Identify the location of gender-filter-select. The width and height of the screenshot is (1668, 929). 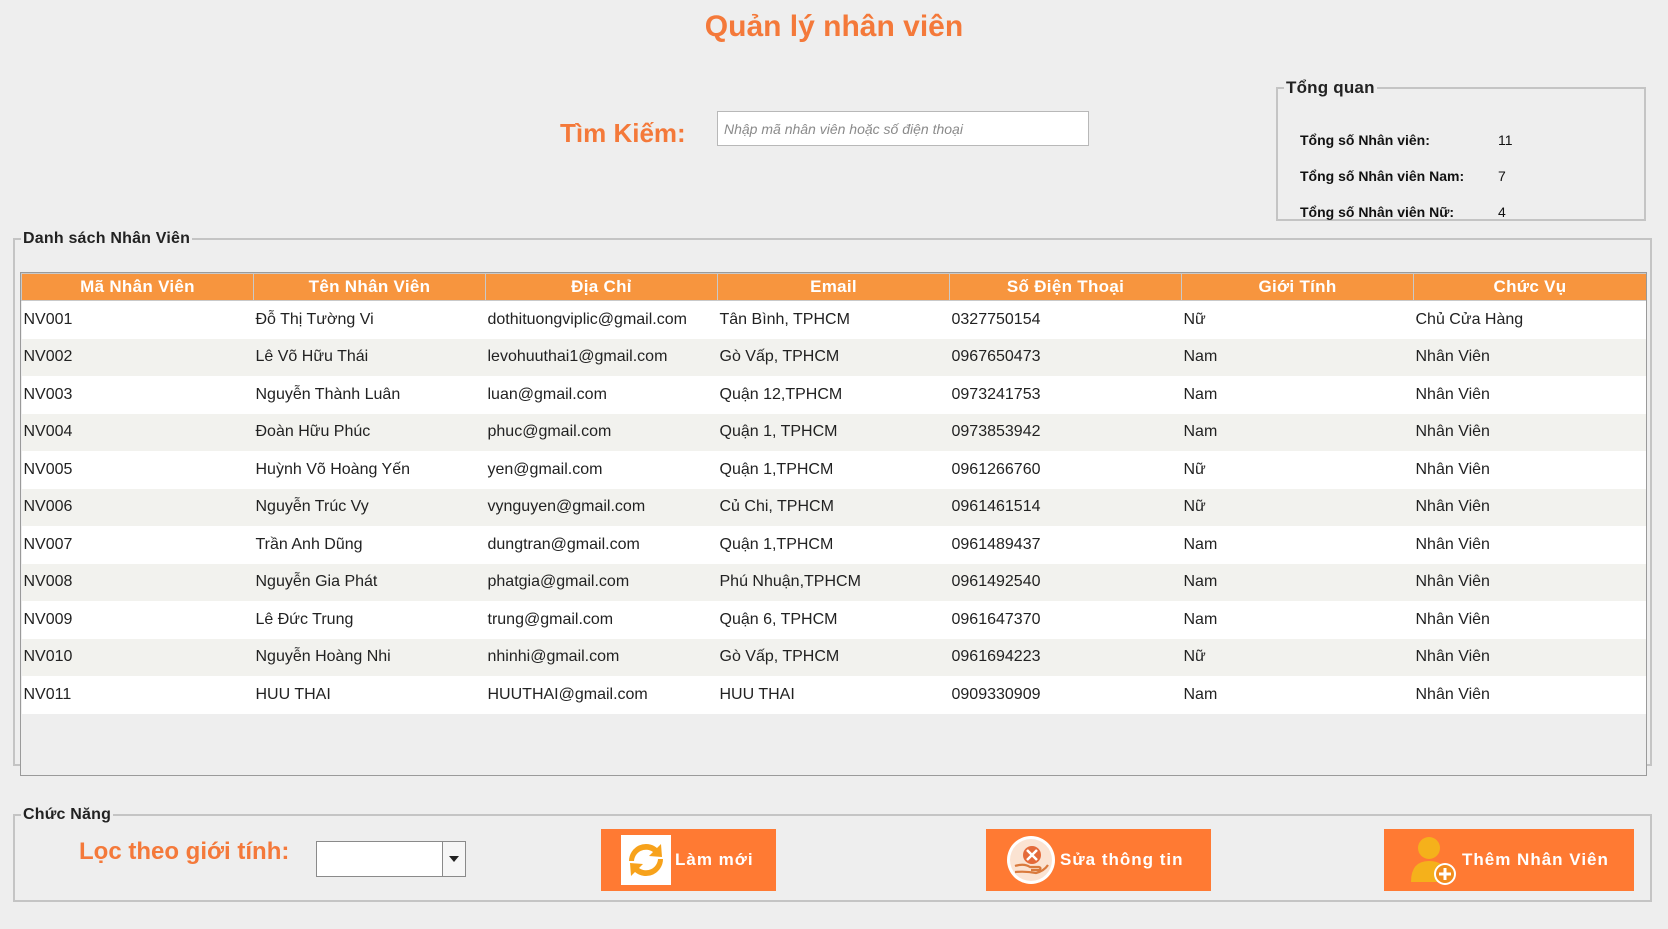
(391, 859).